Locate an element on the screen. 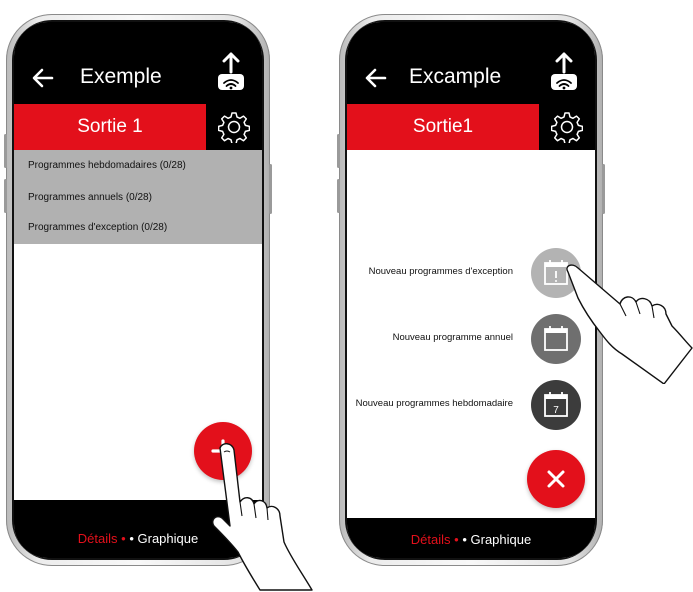  new-exception-program-button is located at coordinates (556, 273).